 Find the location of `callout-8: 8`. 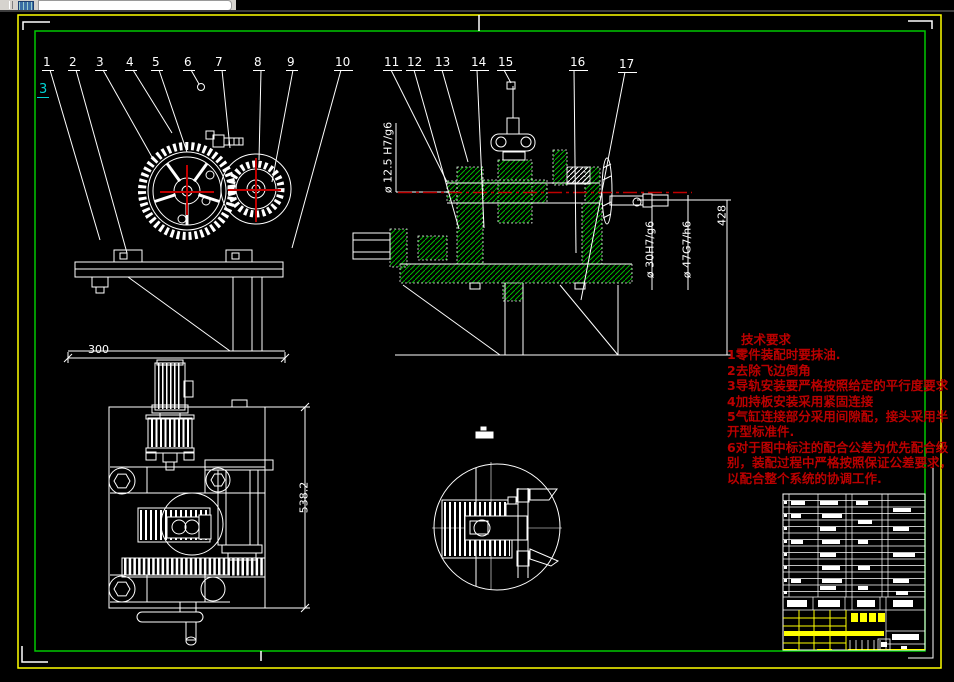

callout-8: 8 is located at coordinates (259, 63).